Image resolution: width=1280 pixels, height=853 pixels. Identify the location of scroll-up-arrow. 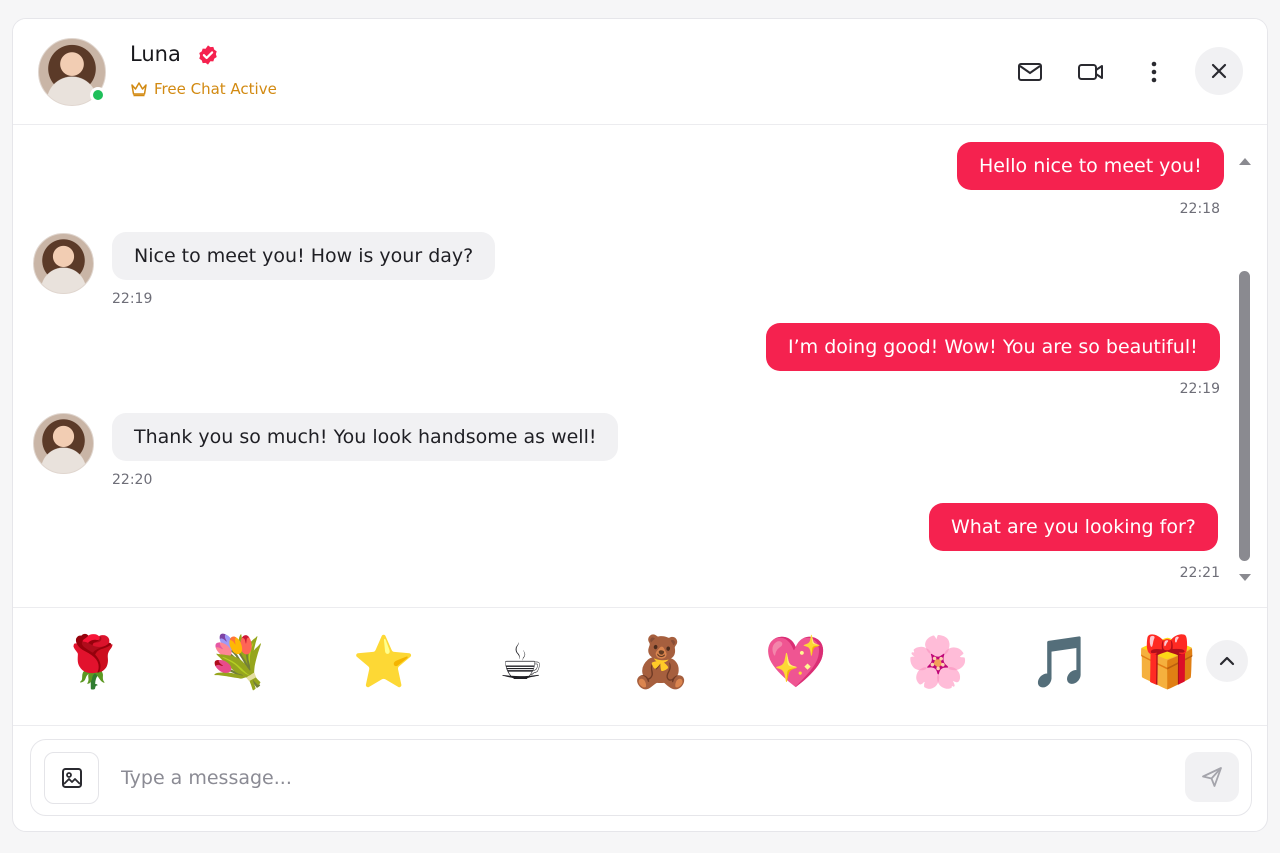
(1245, 161).